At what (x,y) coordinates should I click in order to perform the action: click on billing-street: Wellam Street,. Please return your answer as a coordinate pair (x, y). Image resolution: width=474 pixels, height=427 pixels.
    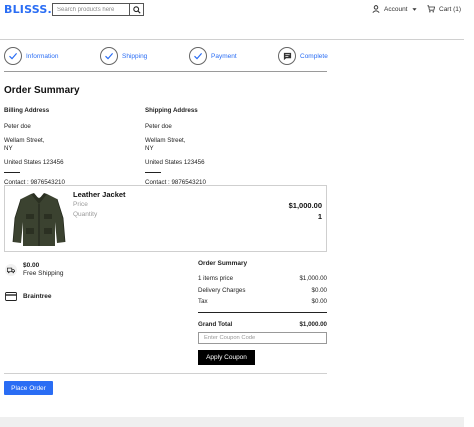
    Looking at the image, I should click on (24, 140).